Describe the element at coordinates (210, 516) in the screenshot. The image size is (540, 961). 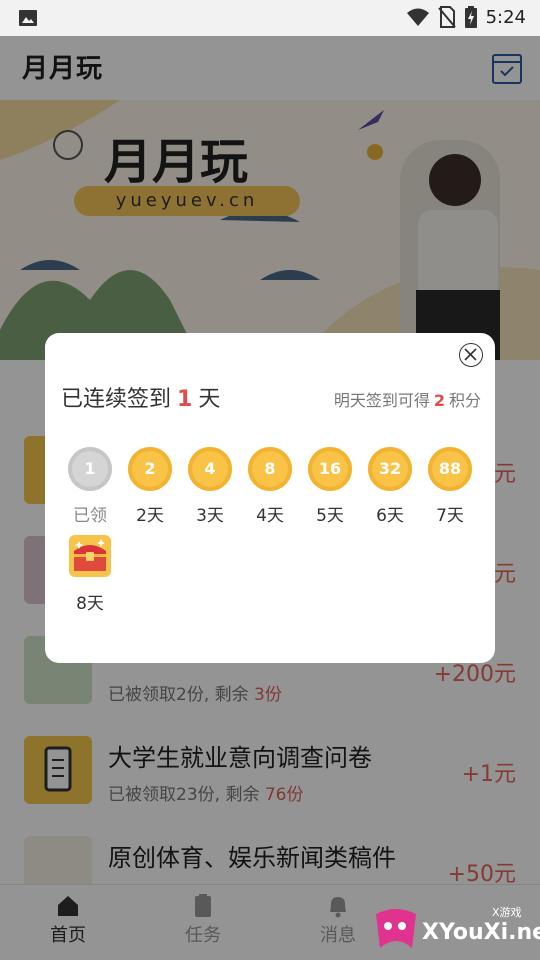
I see `day-label: 3天` at that location.